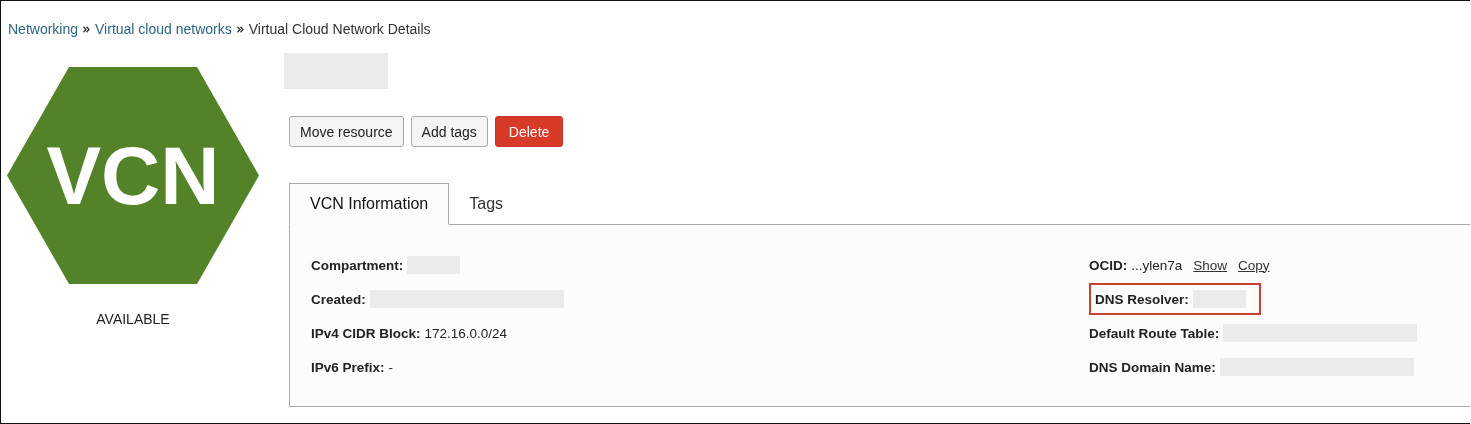  Describe the element at coordinates (1254, 265) in the screenshot. I see `text-link: Copy` at that location.